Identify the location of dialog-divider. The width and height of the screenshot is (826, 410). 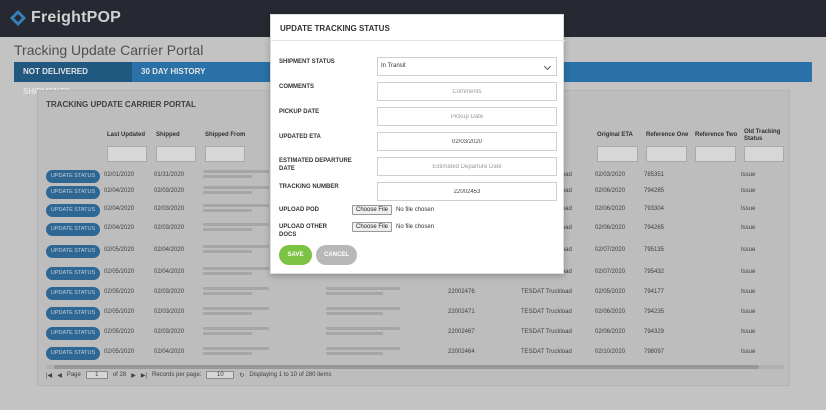
(418, 40).